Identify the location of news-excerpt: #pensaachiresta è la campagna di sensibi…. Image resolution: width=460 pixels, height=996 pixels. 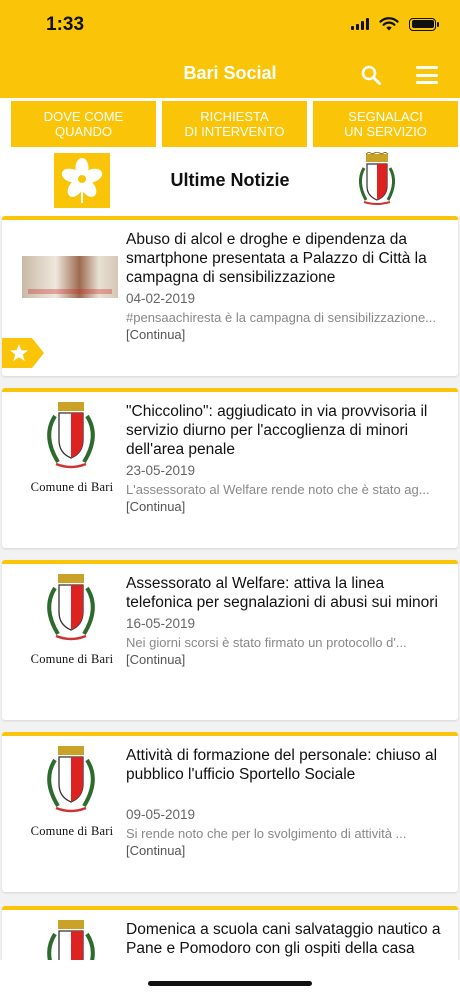
(281, 326).